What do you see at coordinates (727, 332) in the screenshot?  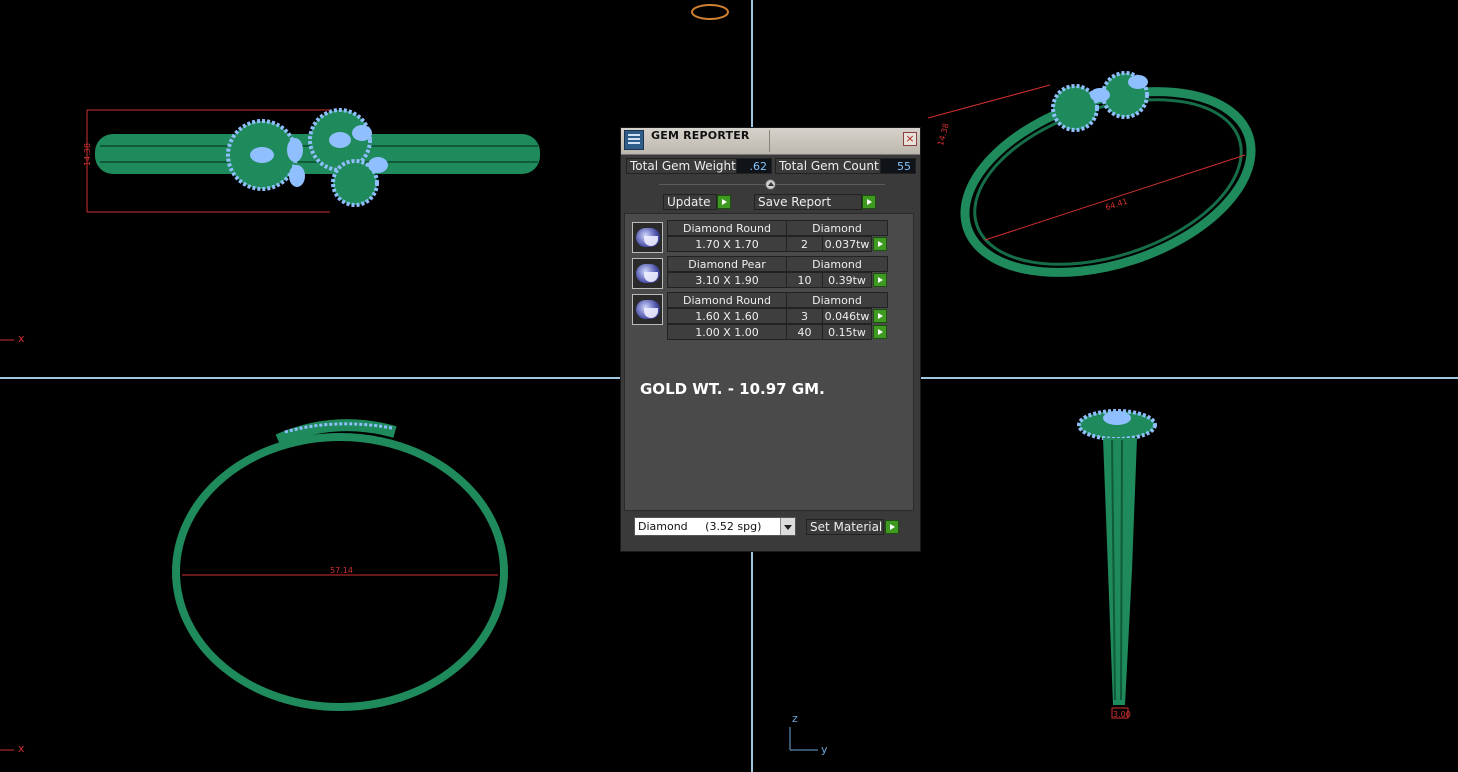 I see `gem-size: 1.00 X 1.00` at bounding box center [727, 332].